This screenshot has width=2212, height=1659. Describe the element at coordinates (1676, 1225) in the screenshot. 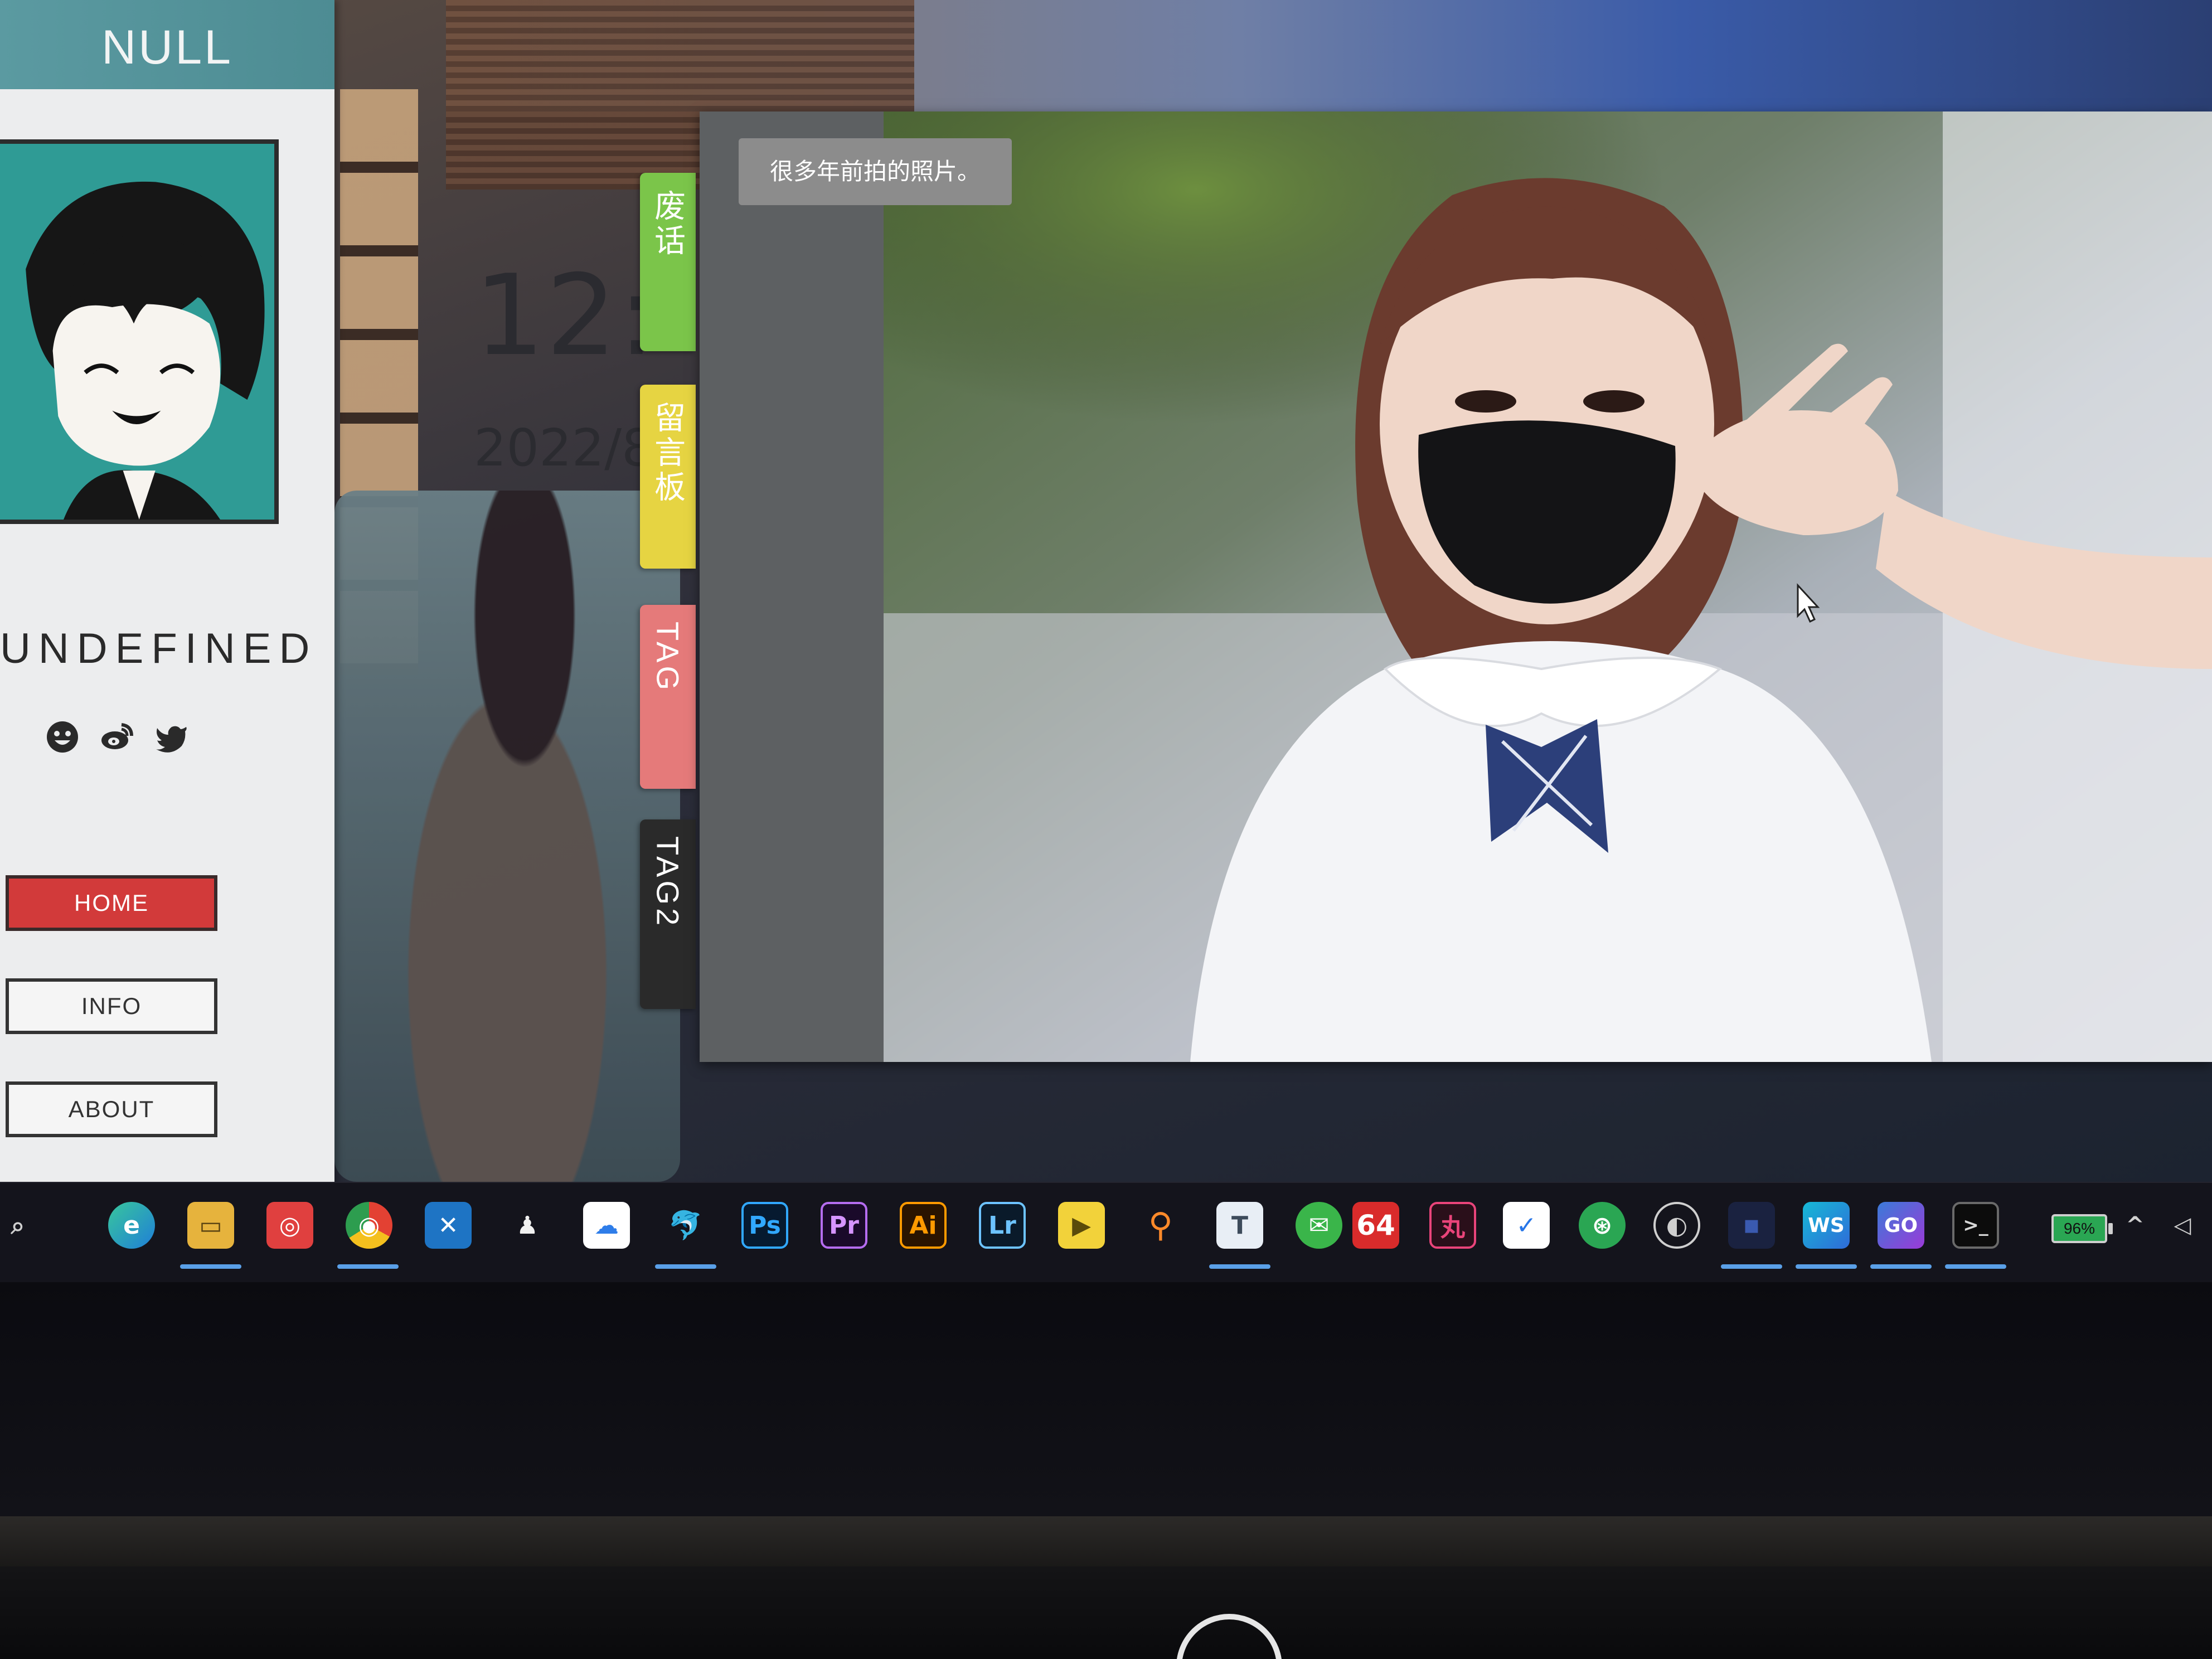

I see `obs-icon: ◐` at that location.